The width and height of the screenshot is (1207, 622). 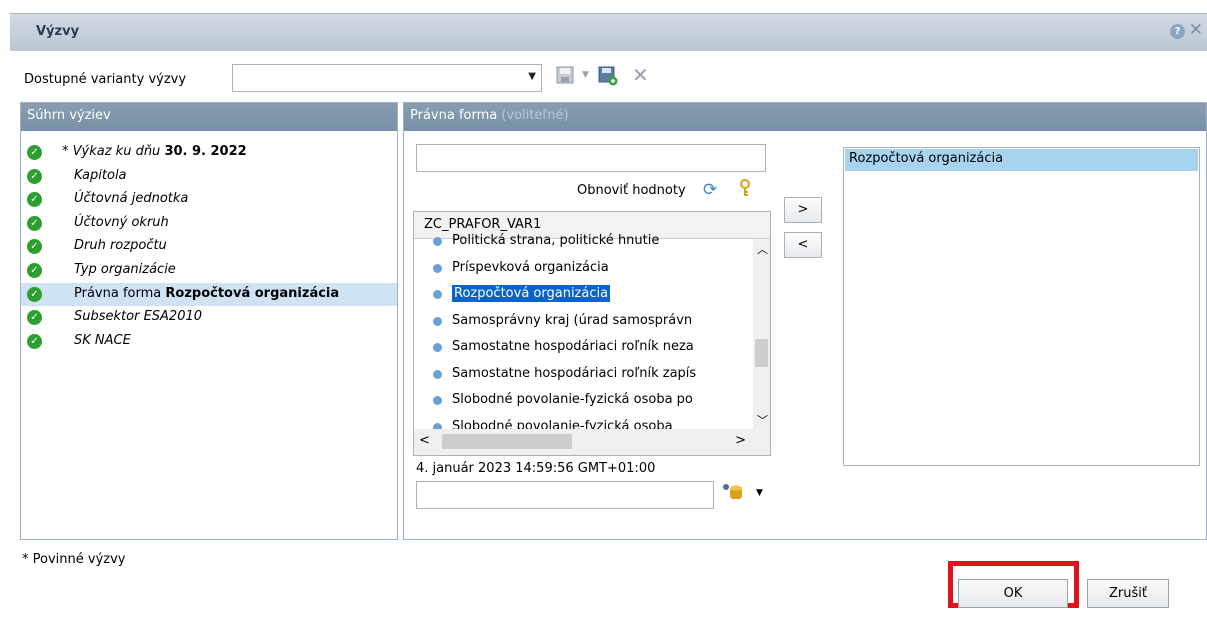 What do you see at coordinates (113, 151) in the screenshot?
I see `prompt-name: * Výkaz ku dňu` at bounding box center [113, 151].